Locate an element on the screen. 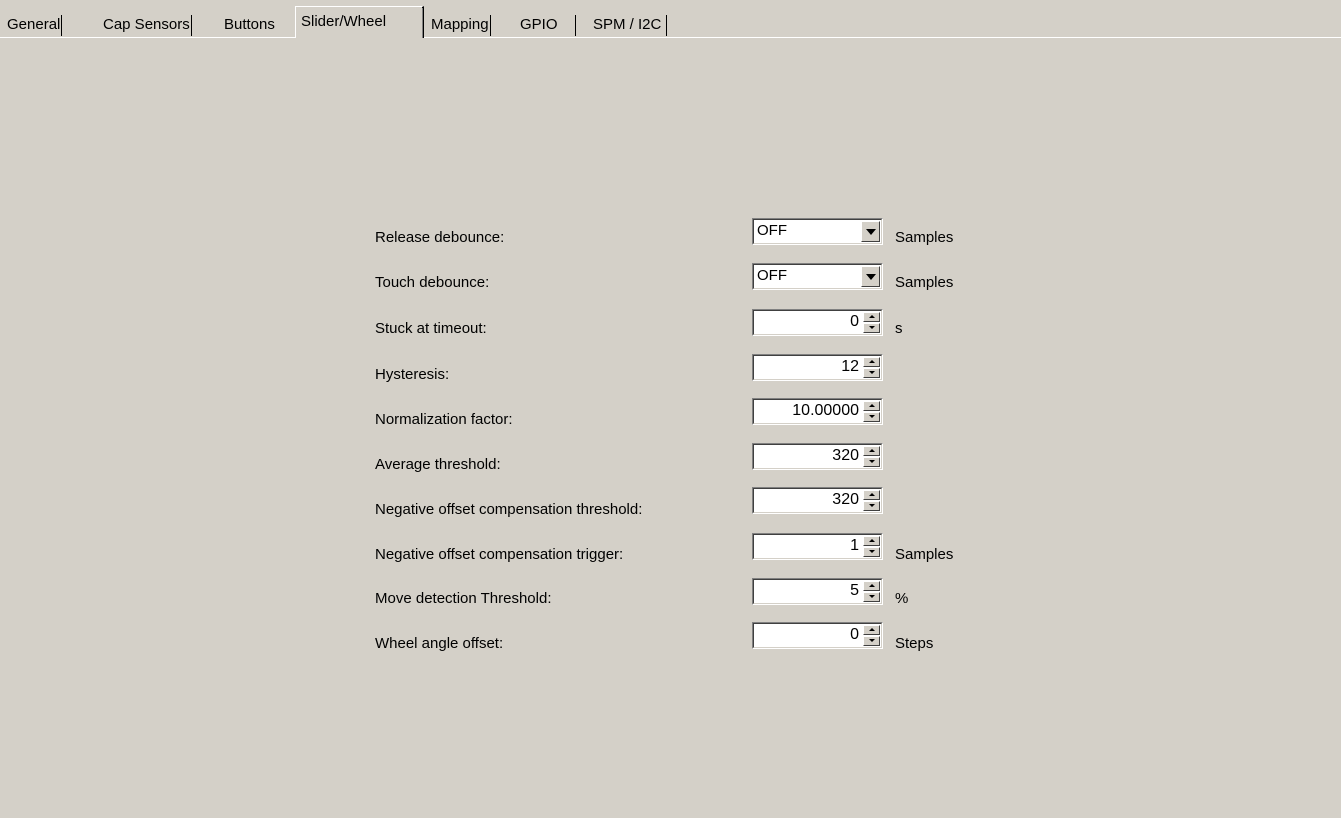 This screenshot has width=1341, height=818. stuck-timeout-unit: s is located at coordinates (899, 328).